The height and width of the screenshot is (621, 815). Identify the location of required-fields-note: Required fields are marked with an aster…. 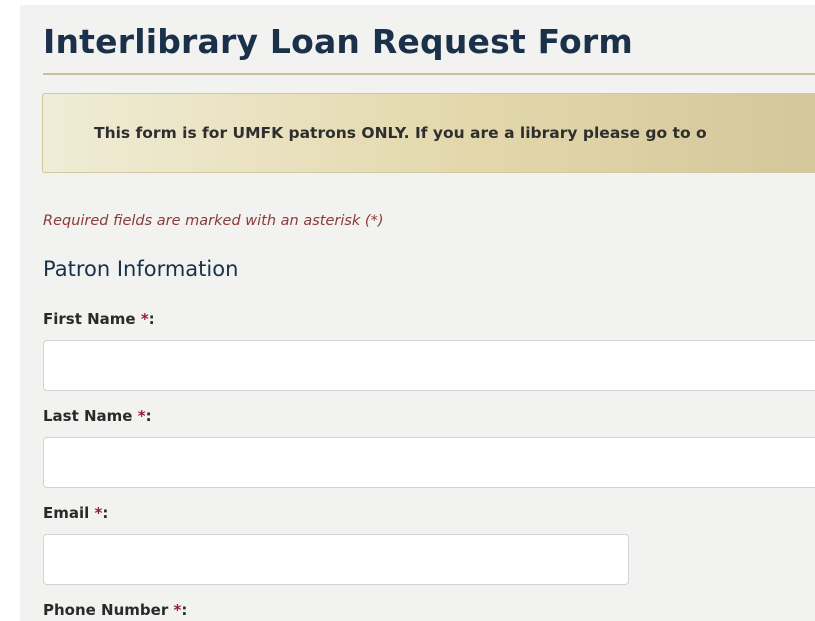
(213, 221).